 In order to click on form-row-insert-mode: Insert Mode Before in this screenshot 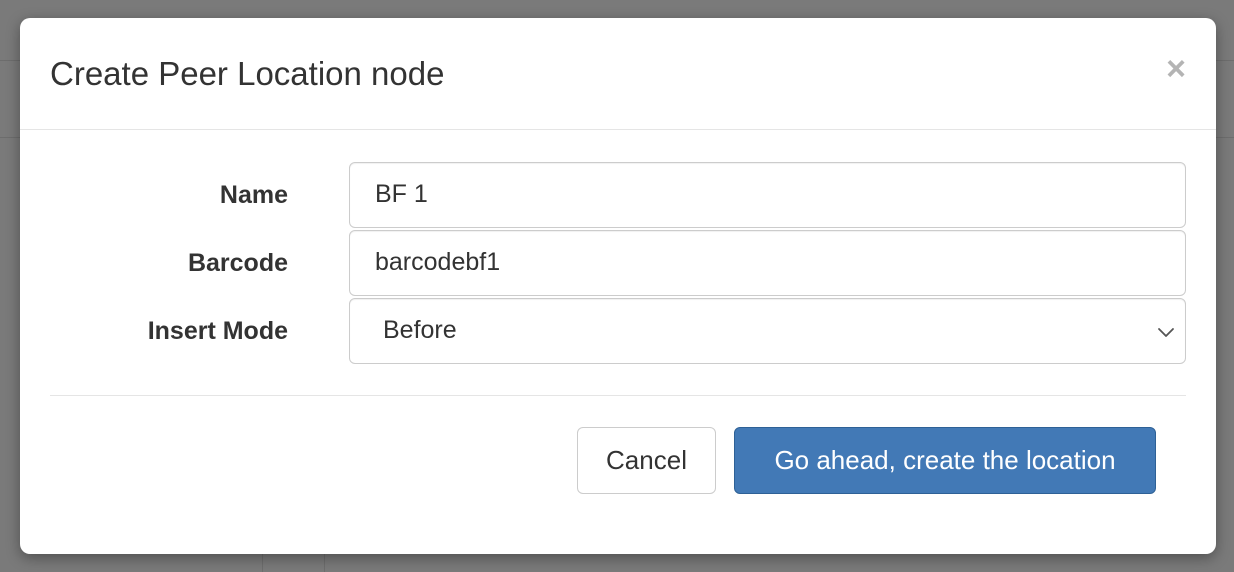, I will do `click(618, 331)`.